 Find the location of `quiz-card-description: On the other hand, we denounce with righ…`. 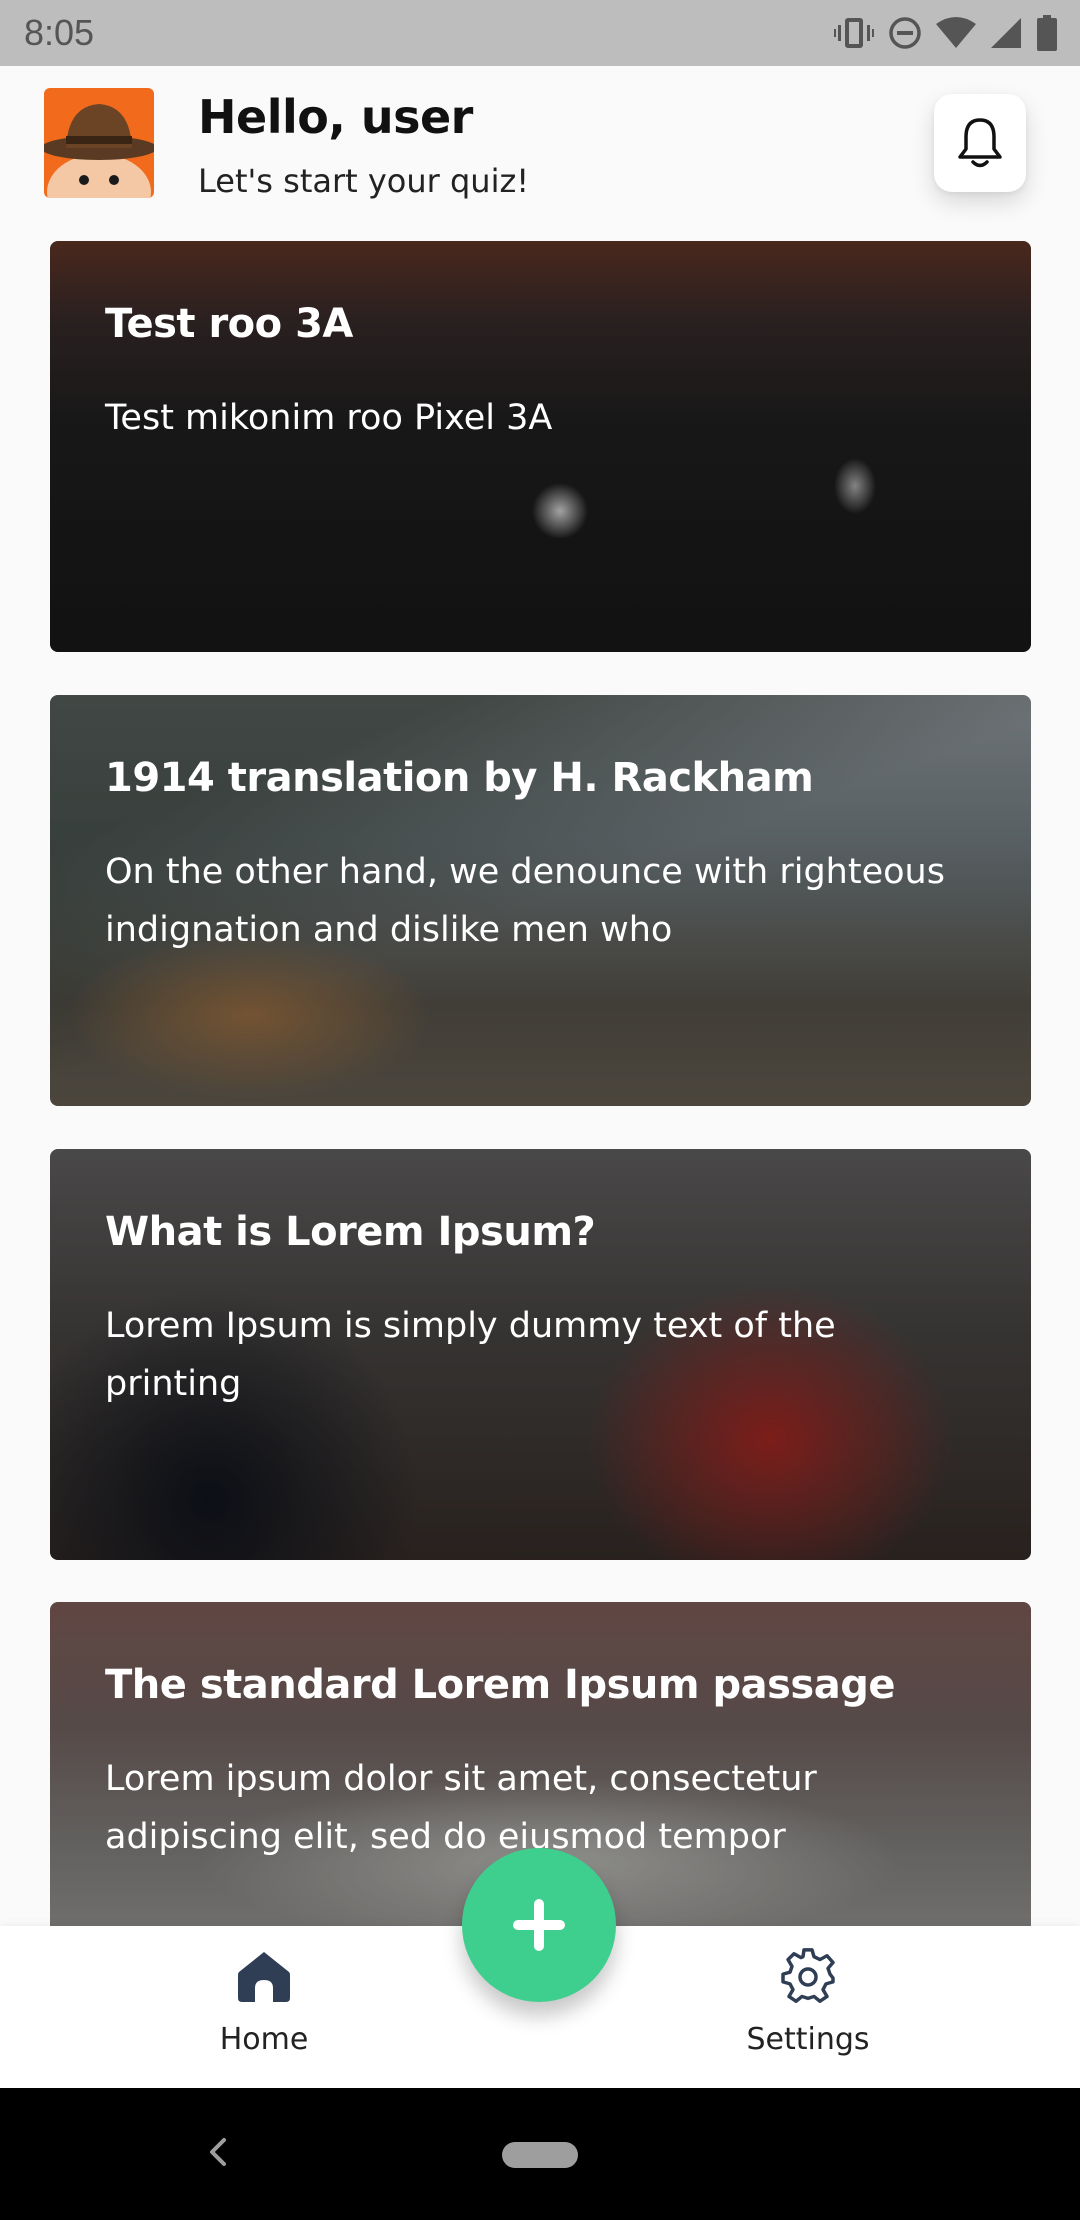

quiz-card-description: On the other hand, we denounce with righ… is located at coordinates (525, 901).